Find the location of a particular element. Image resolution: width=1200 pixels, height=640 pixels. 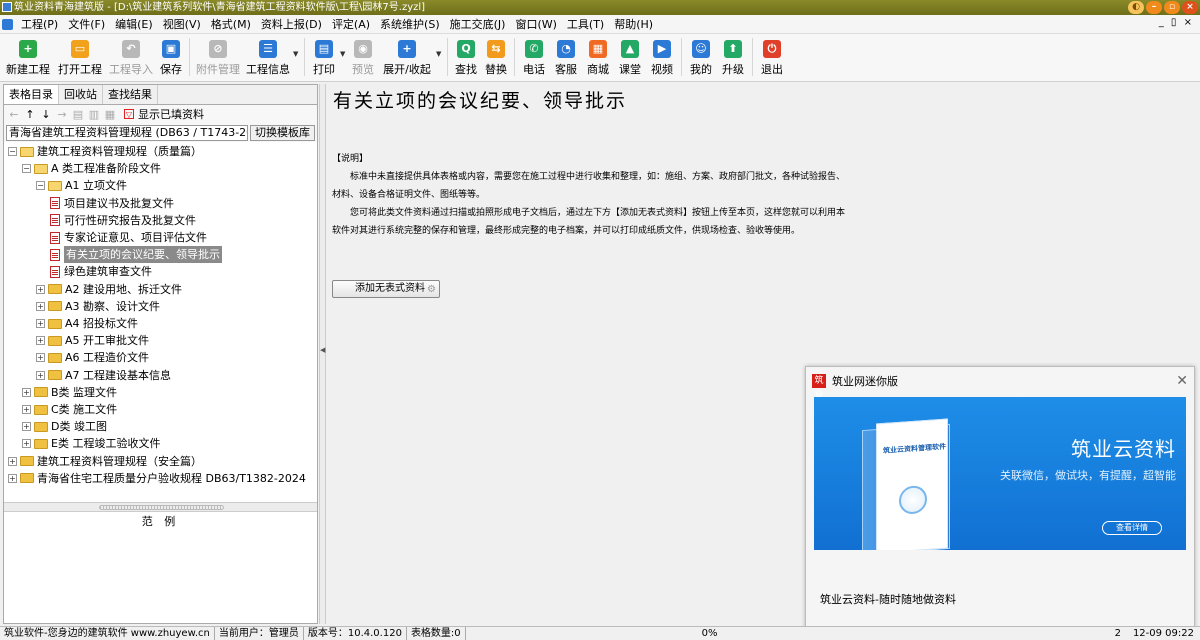

switch-template-button: 切换模板库 is located at coordinates (282, 132).